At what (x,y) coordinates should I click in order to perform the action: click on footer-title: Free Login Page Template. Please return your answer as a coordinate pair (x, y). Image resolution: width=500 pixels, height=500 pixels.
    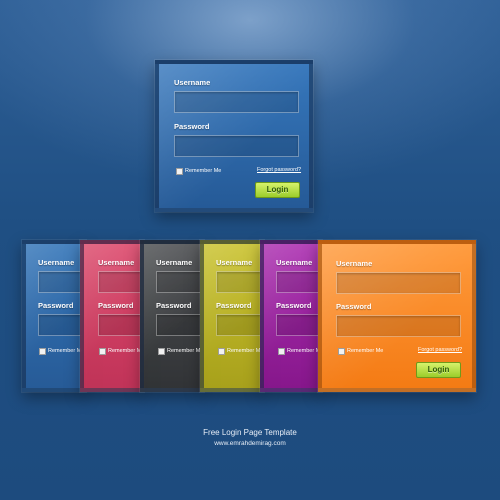
    Looking at the image, I should click on (250, 432).